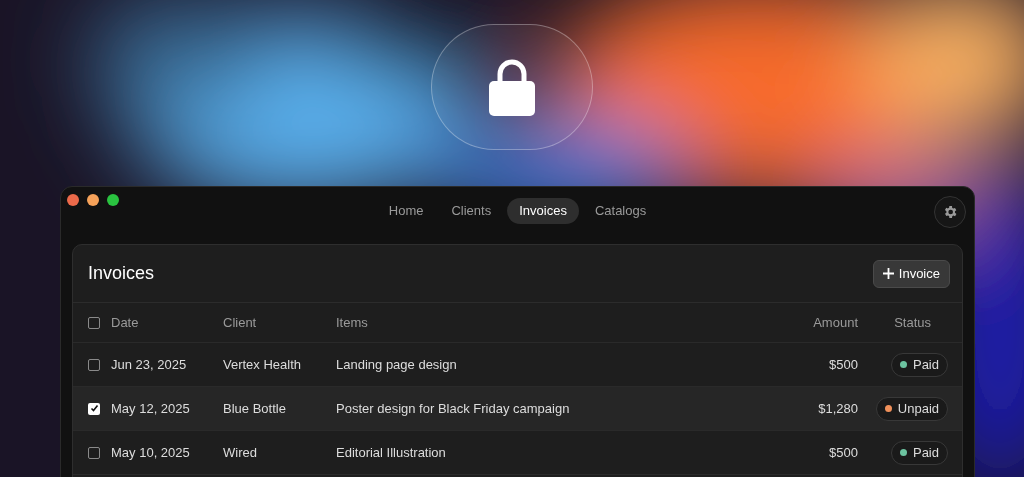 The height and width of the screenshot is (477, 1024). I want to click on status-badge: Unpaid, so click(911, 408).